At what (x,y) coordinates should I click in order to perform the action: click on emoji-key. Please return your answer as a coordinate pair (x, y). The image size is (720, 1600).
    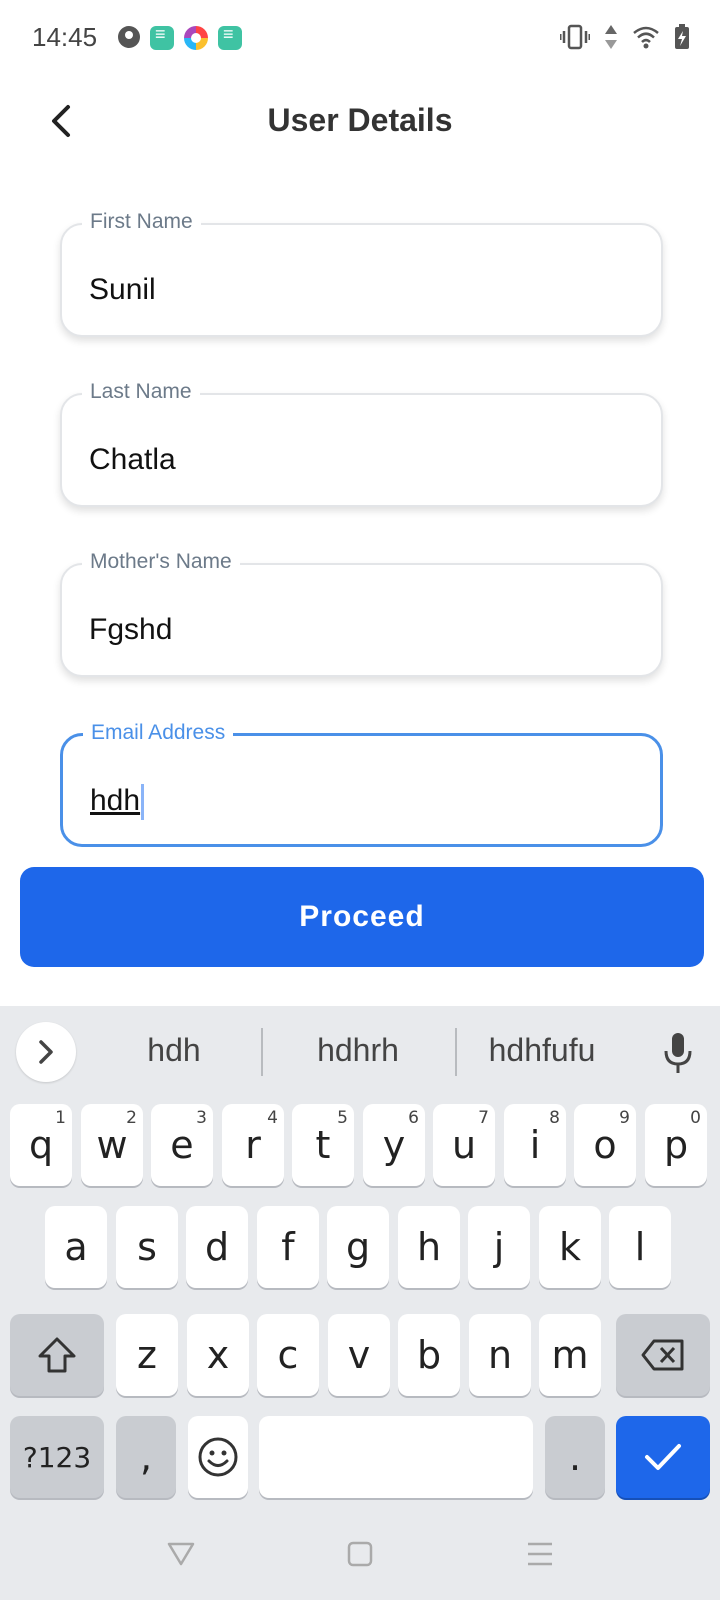
    Looking at the image, I should click on (218, 1457).